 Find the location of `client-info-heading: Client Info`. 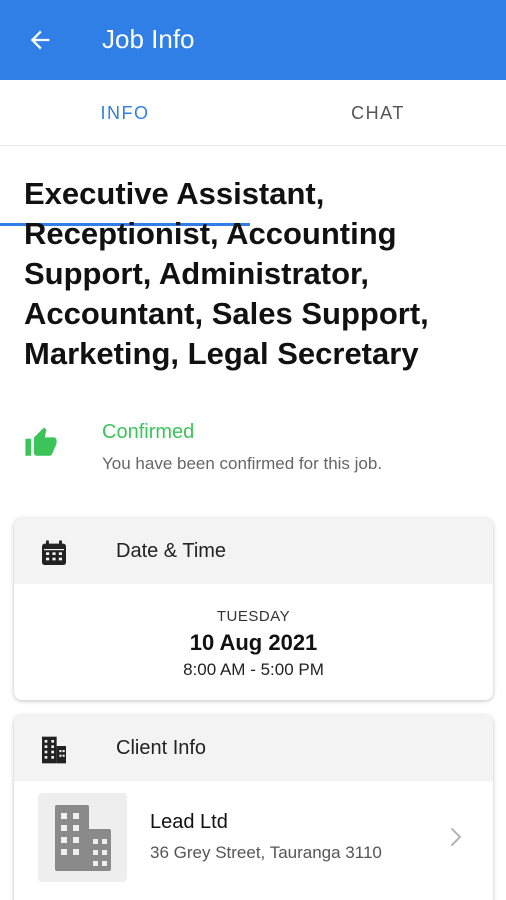

client-info-heading: Client Info is located at coordinates (161, 748).